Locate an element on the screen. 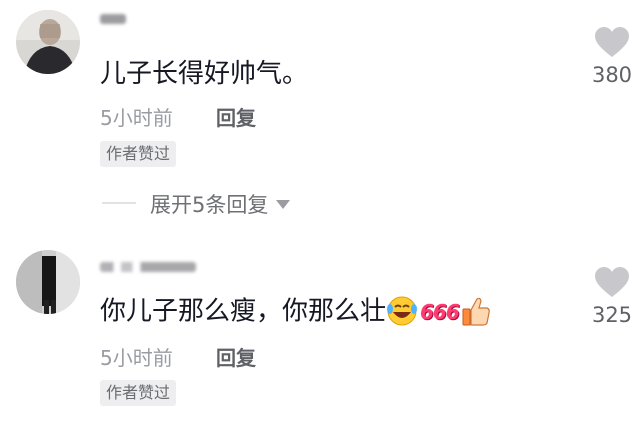  caret-down-icon is located at coordinates (283, 204).